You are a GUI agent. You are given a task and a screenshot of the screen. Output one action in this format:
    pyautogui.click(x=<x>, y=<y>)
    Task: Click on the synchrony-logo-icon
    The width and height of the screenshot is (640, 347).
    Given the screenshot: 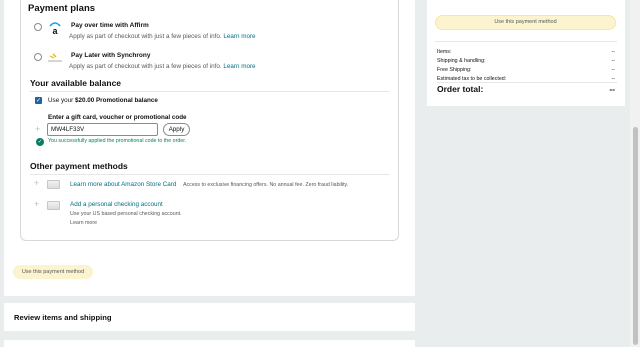 What is the action you would take?
    pyautogui.click(x=55, y=58)
    